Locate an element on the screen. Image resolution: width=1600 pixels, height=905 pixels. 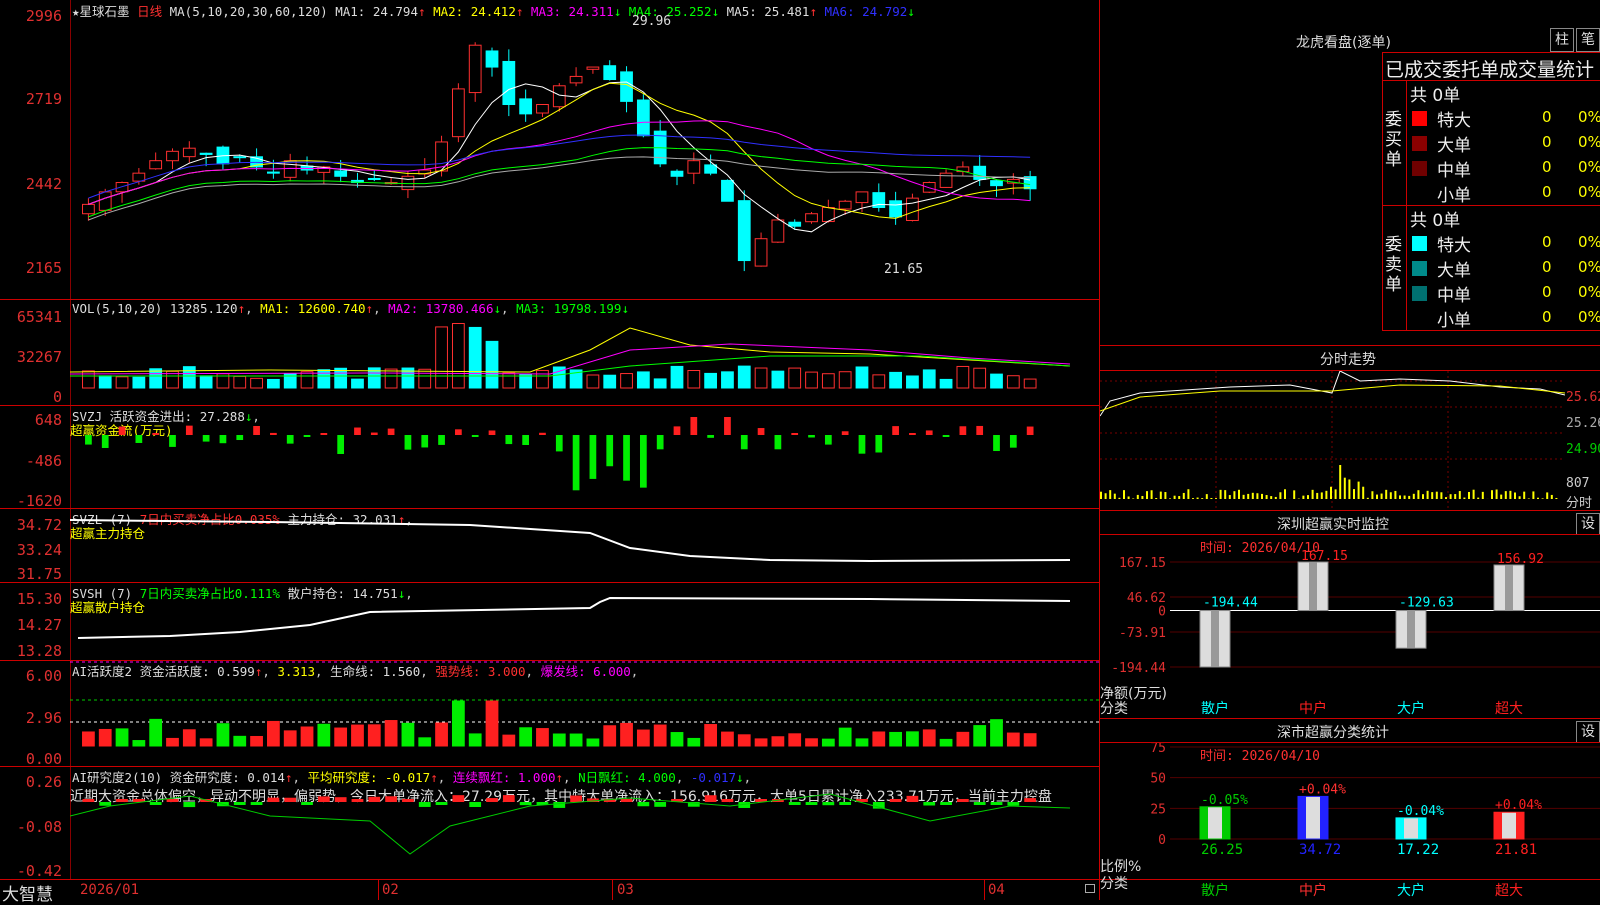
stats-category: 中户 is located at coordinates (1313, 890).